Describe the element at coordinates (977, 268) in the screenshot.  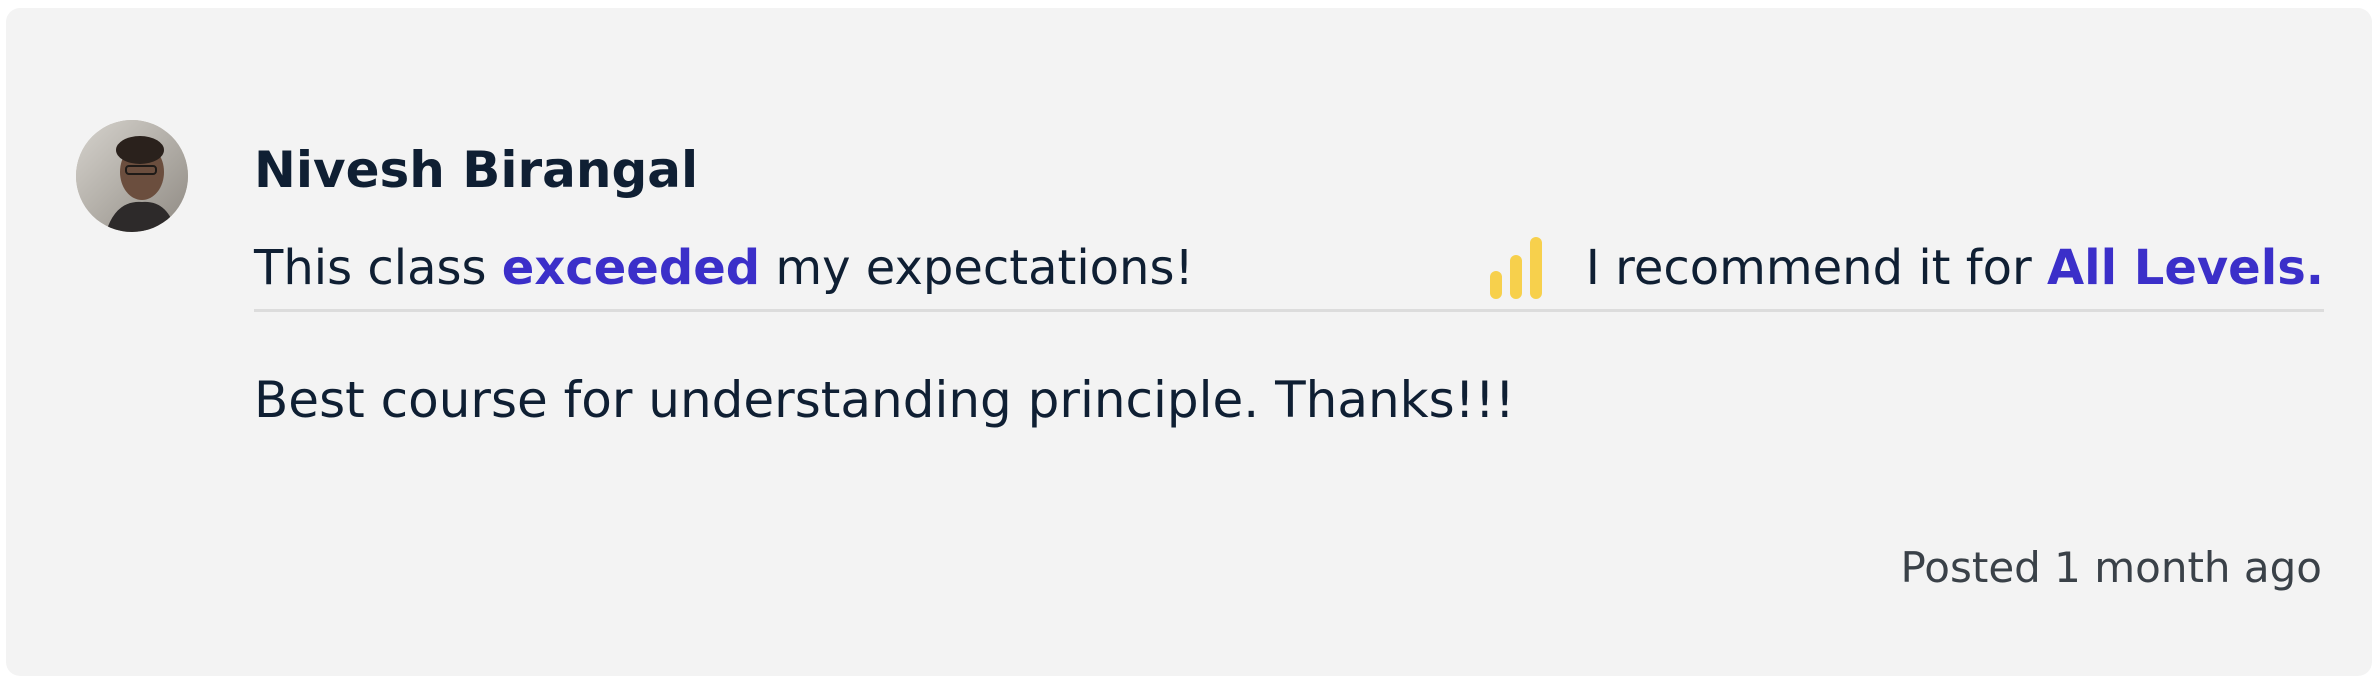
I see `expectation-suffix: my expectations!` at that location.